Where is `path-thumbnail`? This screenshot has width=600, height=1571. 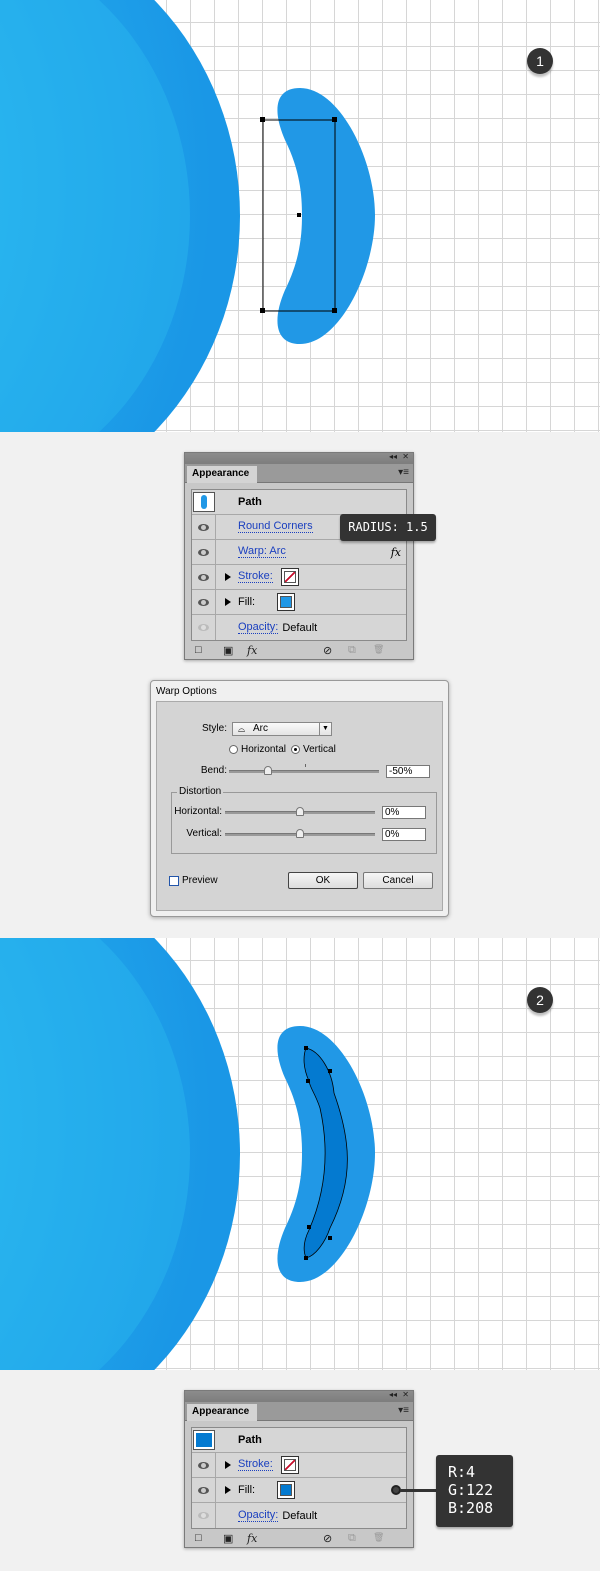
path-thumbnail is located at coordinates (204, 1440).